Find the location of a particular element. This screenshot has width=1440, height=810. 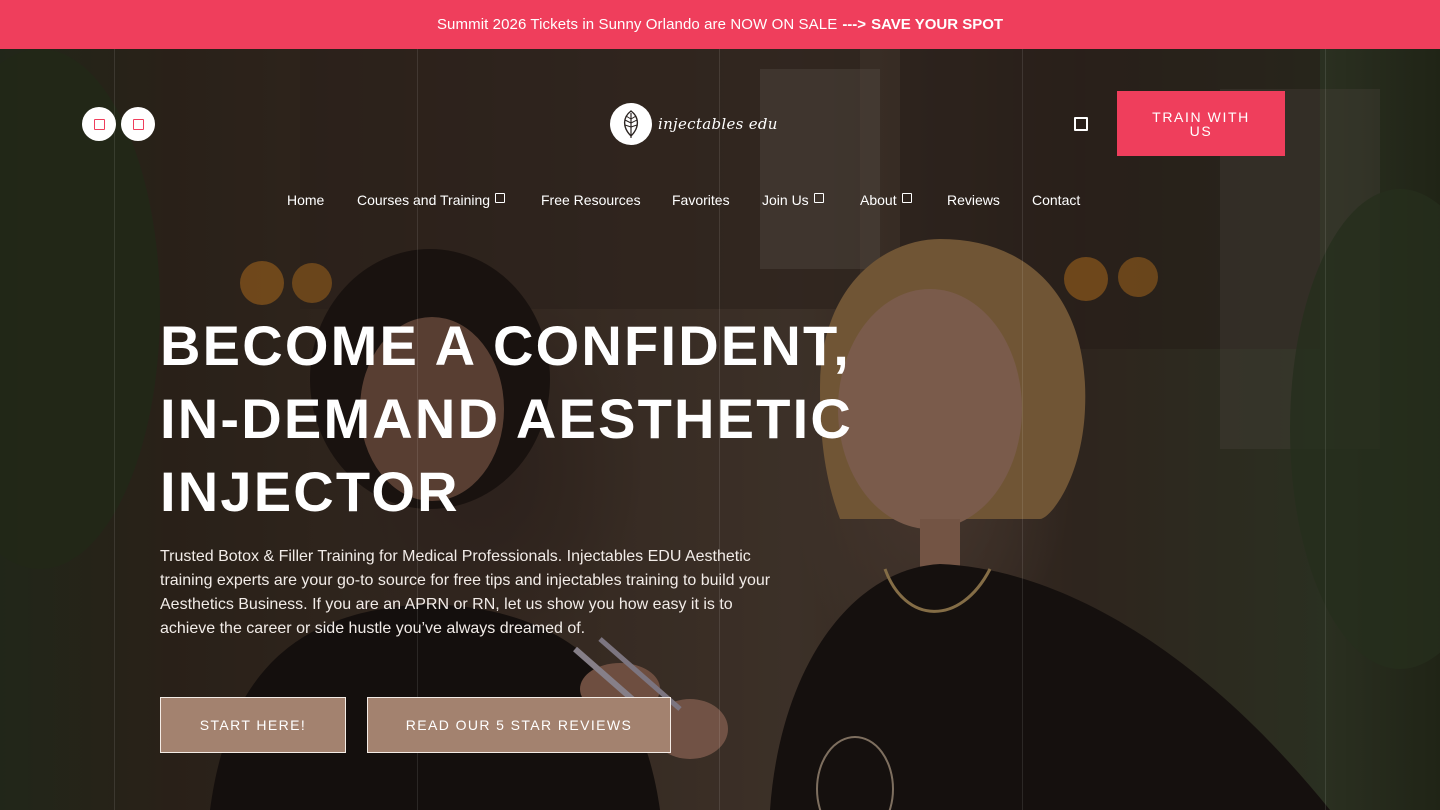

train-with-us-button: TRAIN WITH US is located at coordinates (1201, 123).